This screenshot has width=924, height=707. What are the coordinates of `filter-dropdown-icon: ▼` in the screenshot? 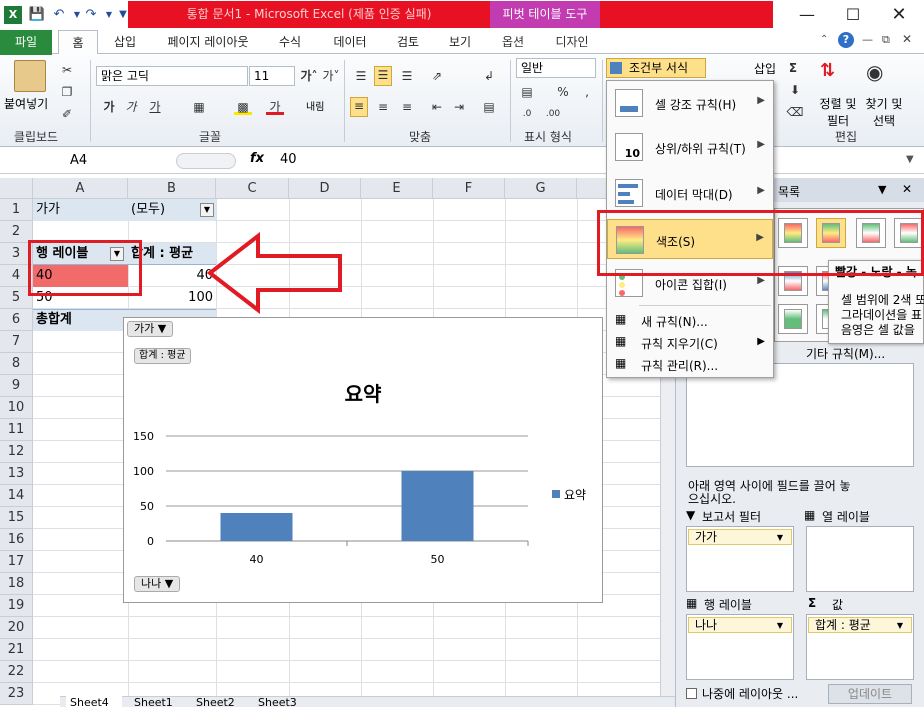 It's located at (207, 210).